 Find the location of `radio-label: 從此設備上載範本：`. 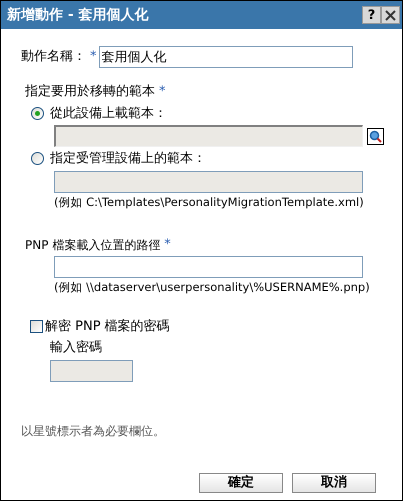

radio-label: 從此設備上載範本： is located at coordinates (108, 113).